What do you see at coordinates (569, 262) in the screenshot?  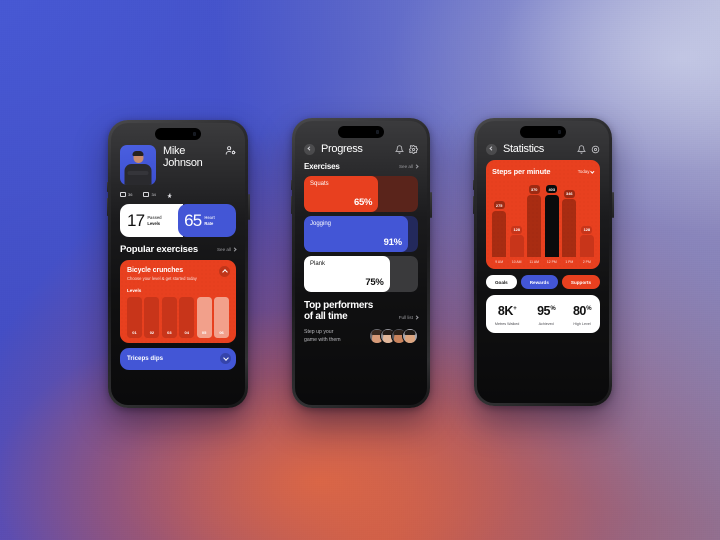 I see `x-axis-tick-label: 1 PM` at bounding box center [569, 262].